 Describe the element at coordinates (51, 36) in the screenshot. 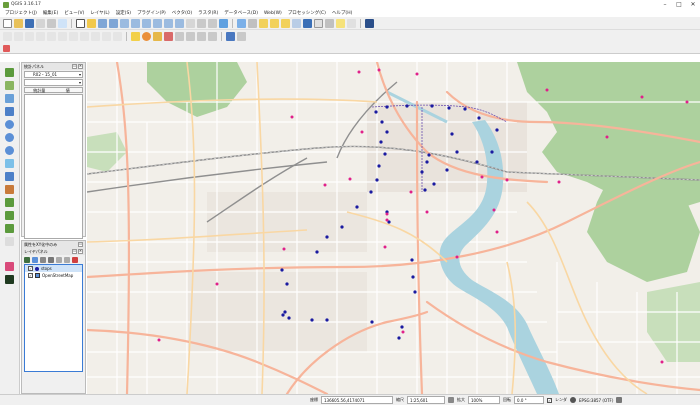

I see `vertex-tool-icon` at that location.